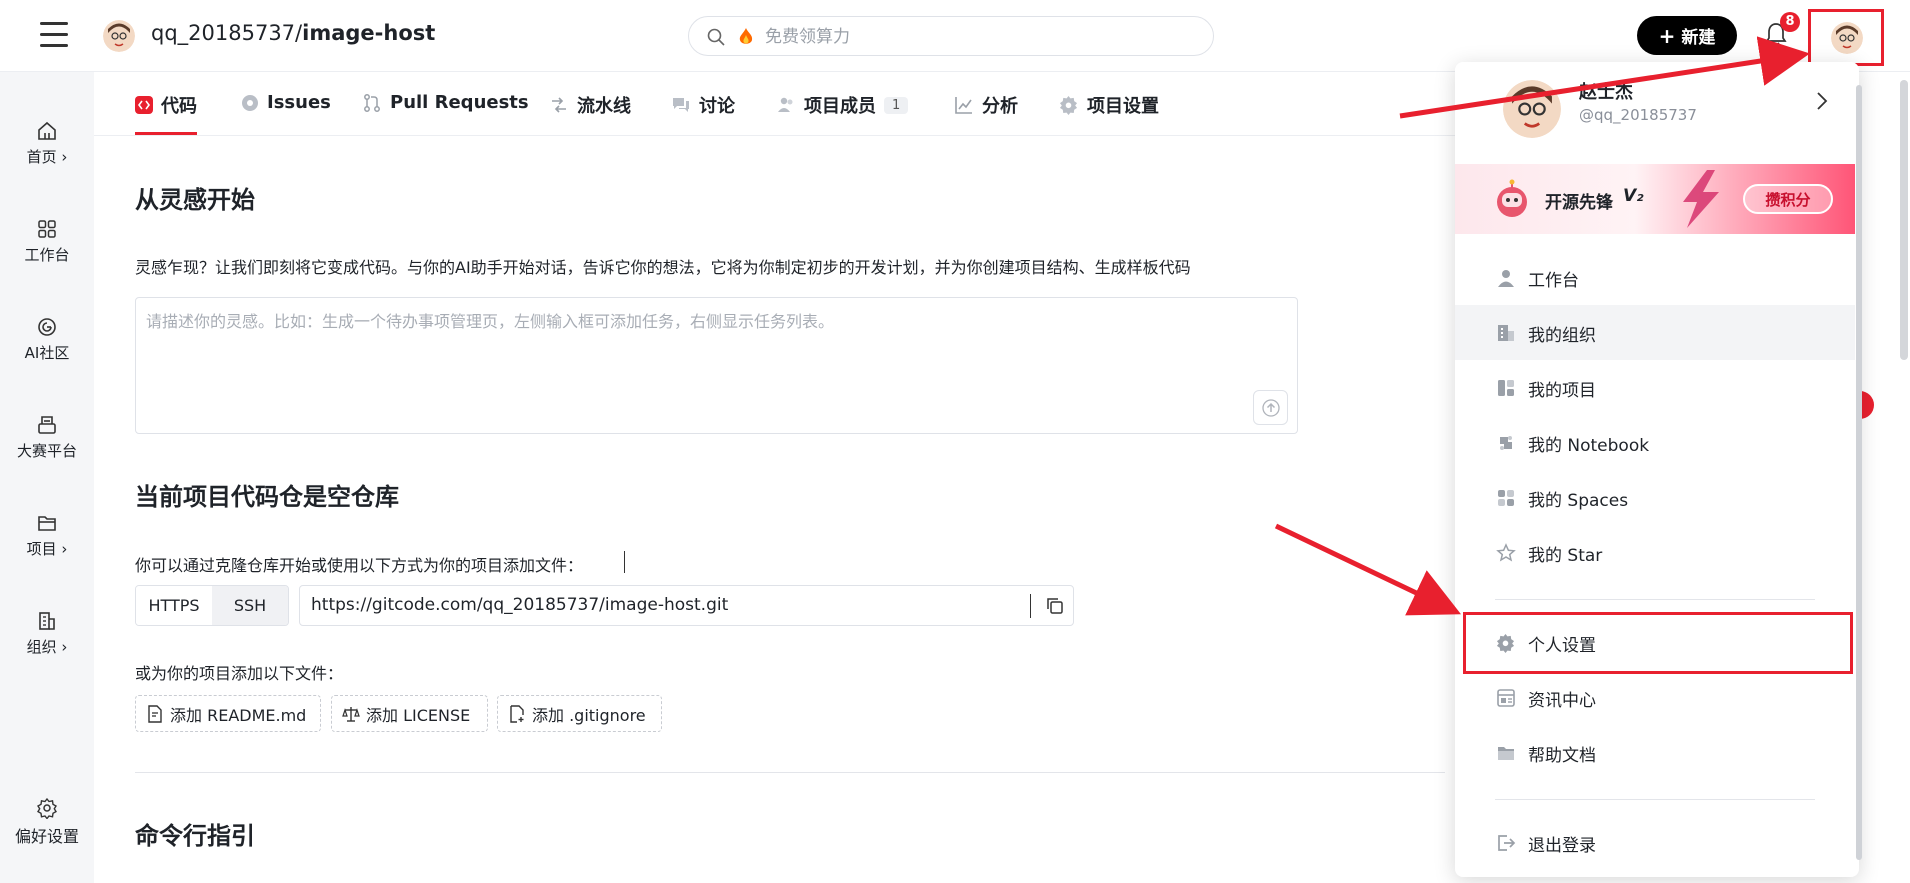  Describe the element at coordinates (47, 535) in the screenshot. I see `sidebar-item-projects: 项目 ›` at that location.